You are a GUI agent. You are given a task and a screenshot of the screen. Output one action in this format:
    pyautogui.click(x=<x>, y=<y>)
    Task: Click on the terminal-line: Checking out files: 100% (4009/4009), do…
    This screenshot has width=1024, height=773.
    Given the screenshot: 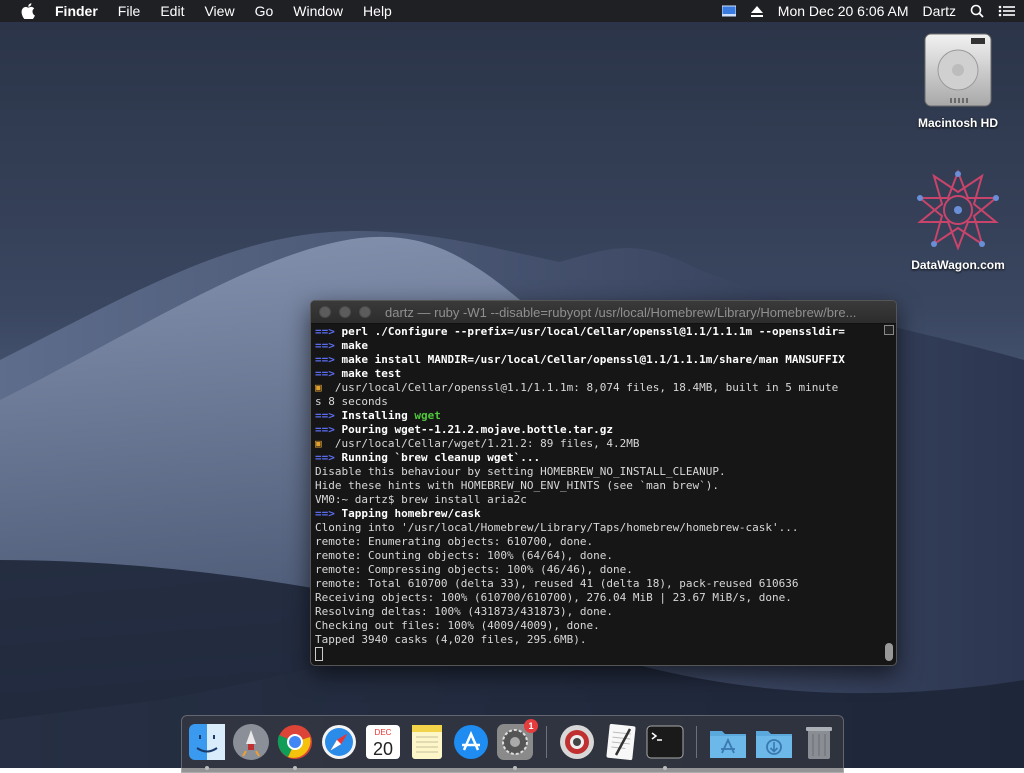 What is the action you would take?
    pyautogui.click(x=597, y=626)
    